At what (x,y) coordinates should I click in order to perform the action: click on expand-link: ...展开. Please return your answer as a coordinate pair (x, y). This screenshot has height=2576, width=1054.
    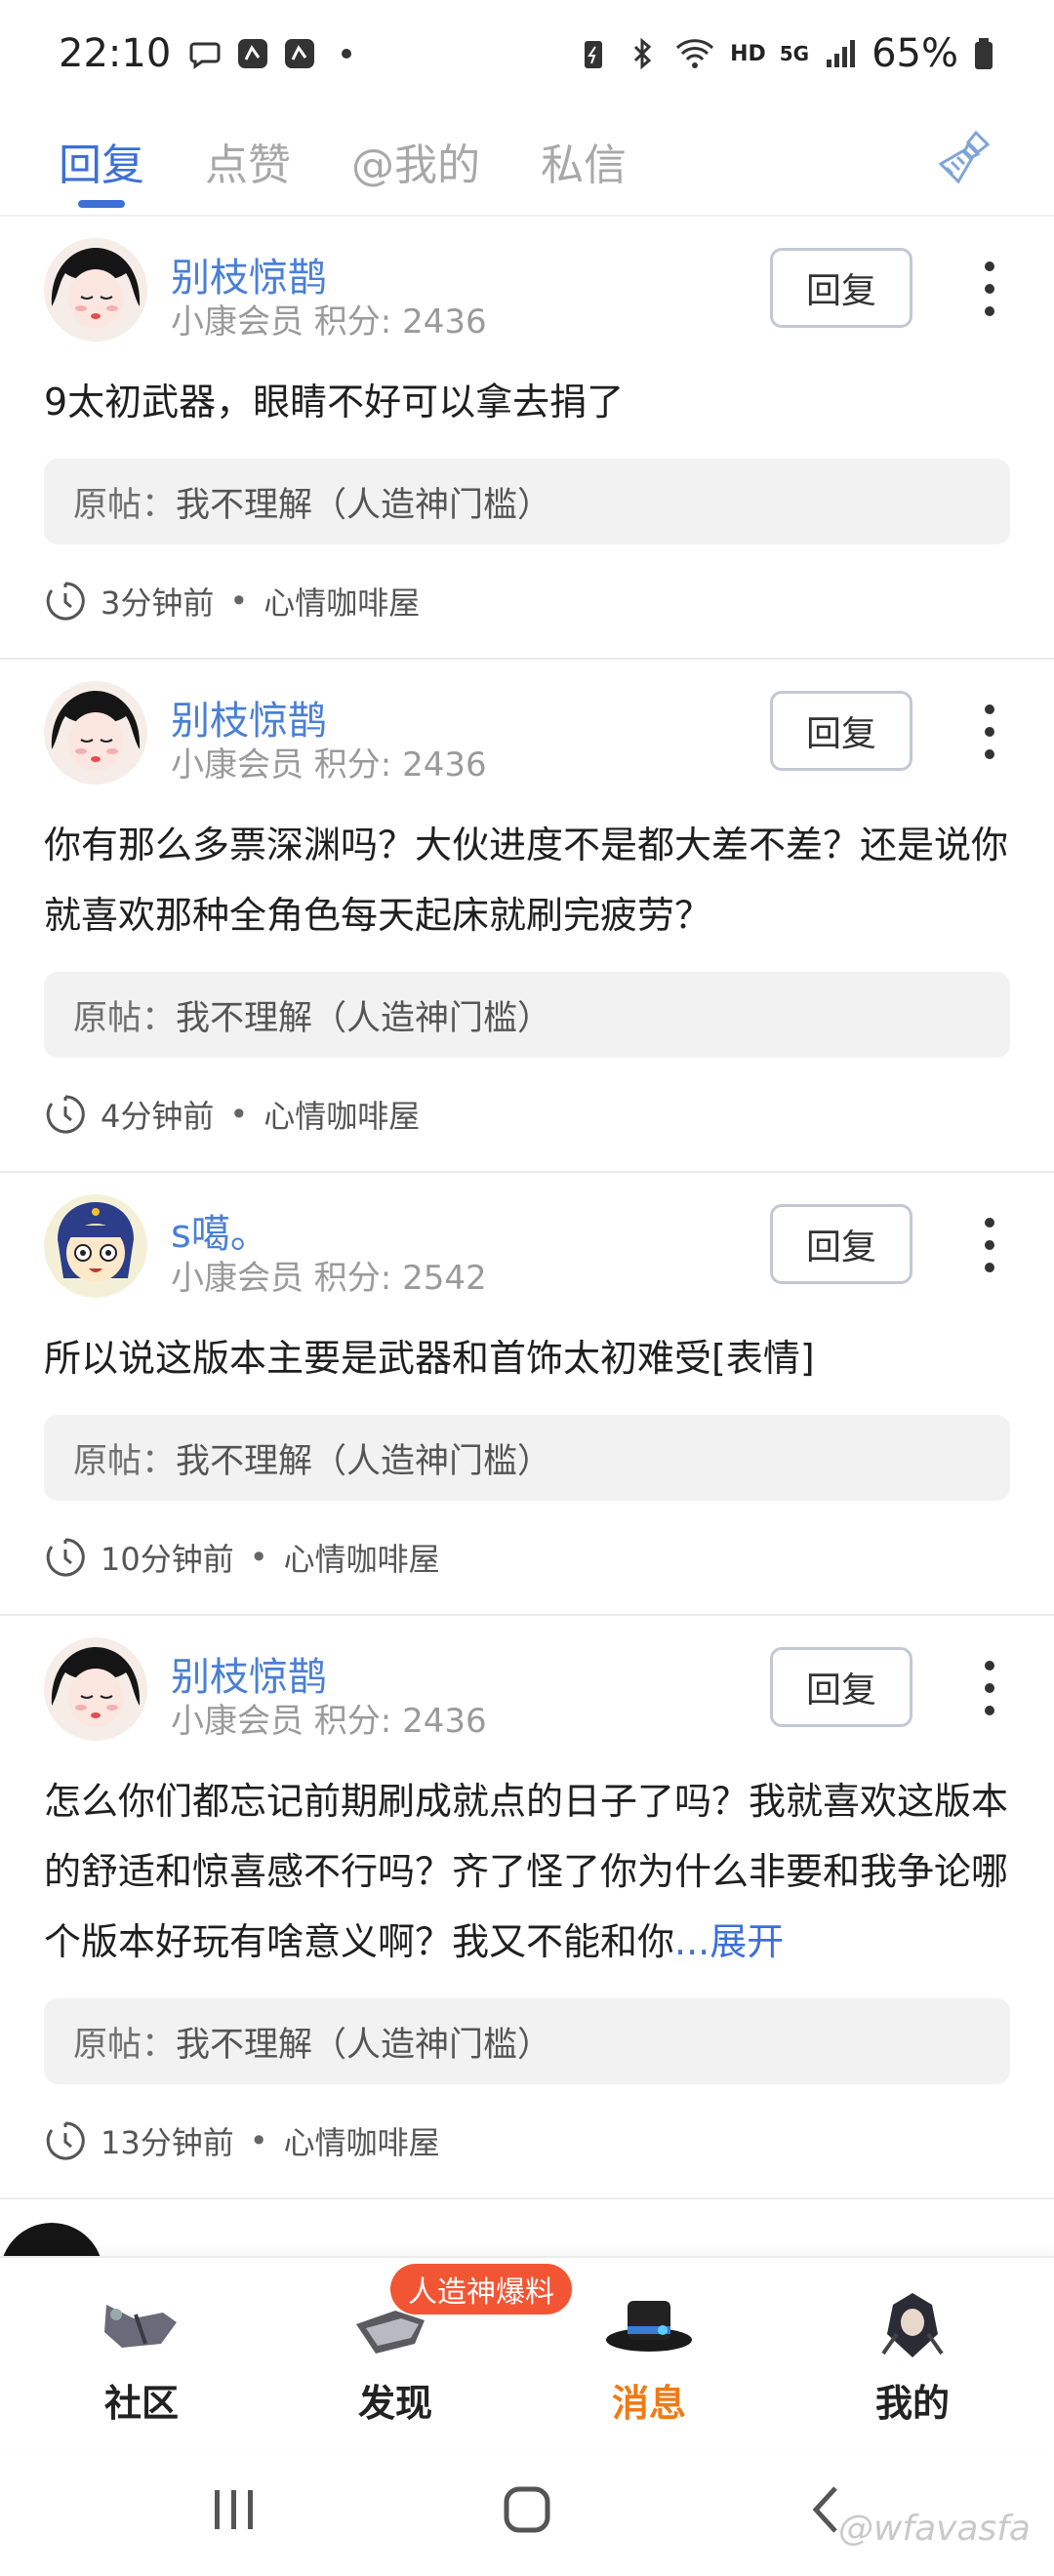
    Looking at the image, I should click on (729, 1941).